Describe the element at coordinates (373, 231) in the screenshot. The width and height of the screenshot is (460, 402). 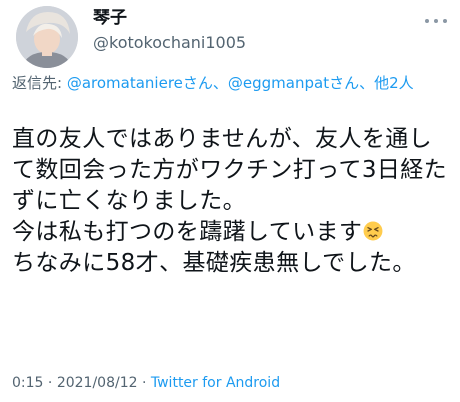
I see `persevering-face-emoji-icon` at that location.